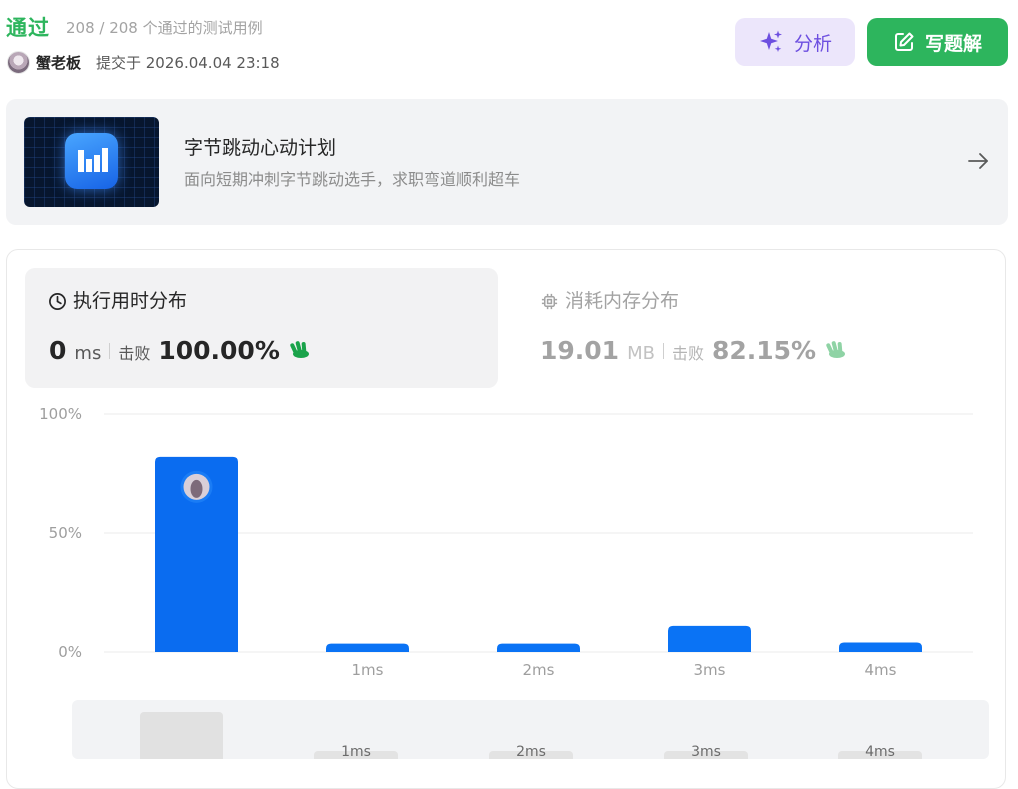  Describe the element at coordinates (770, 41) in the screenshot. I see `sparkle-icon` at that location.